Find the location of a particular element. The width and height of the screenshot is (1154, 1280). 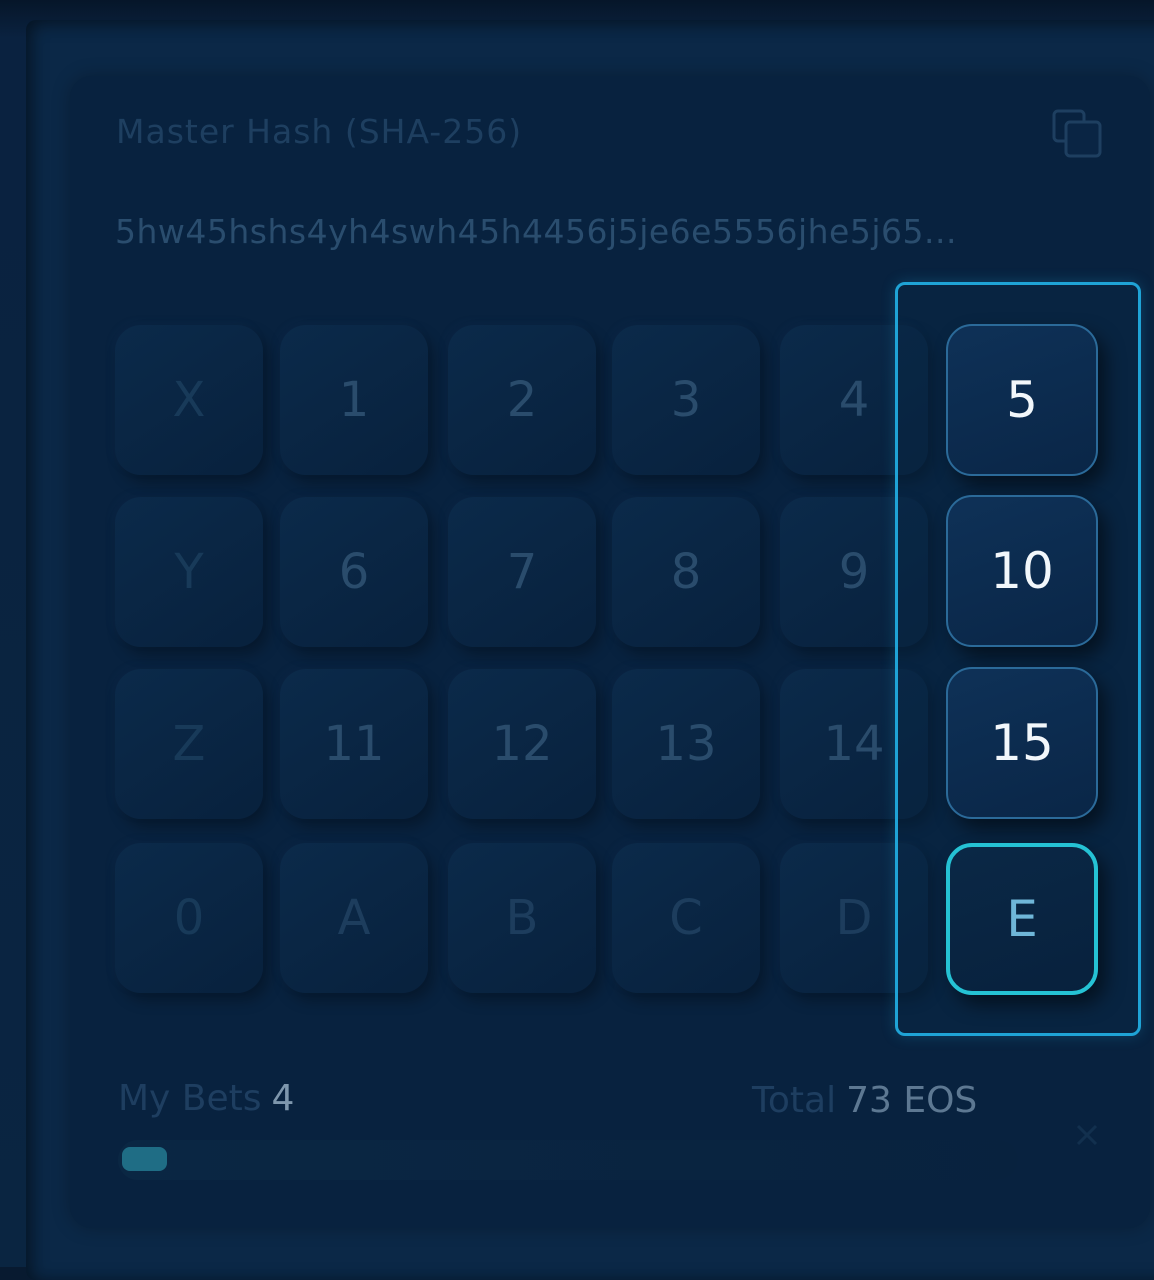

key-5: 5 is located at coordinates (1022, 400).